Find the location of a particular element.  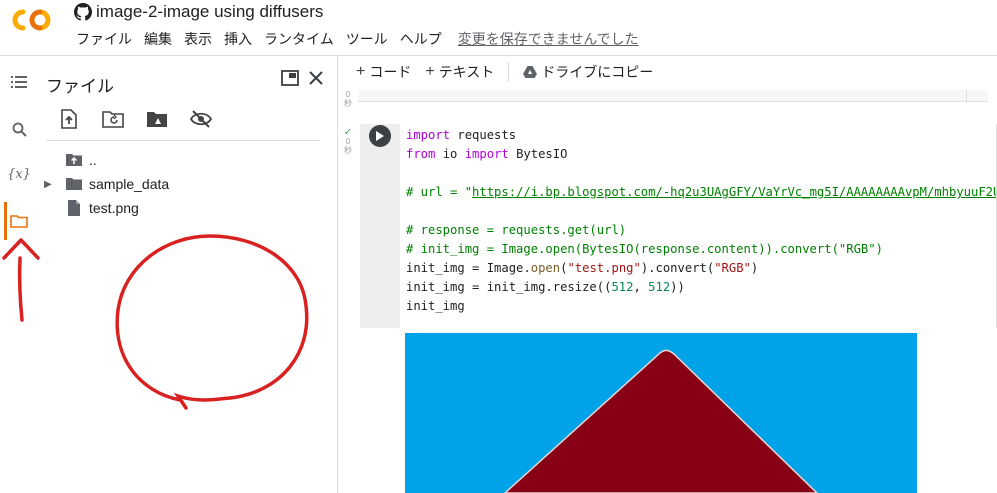

upload-icon is located at coordinates (69, 119).